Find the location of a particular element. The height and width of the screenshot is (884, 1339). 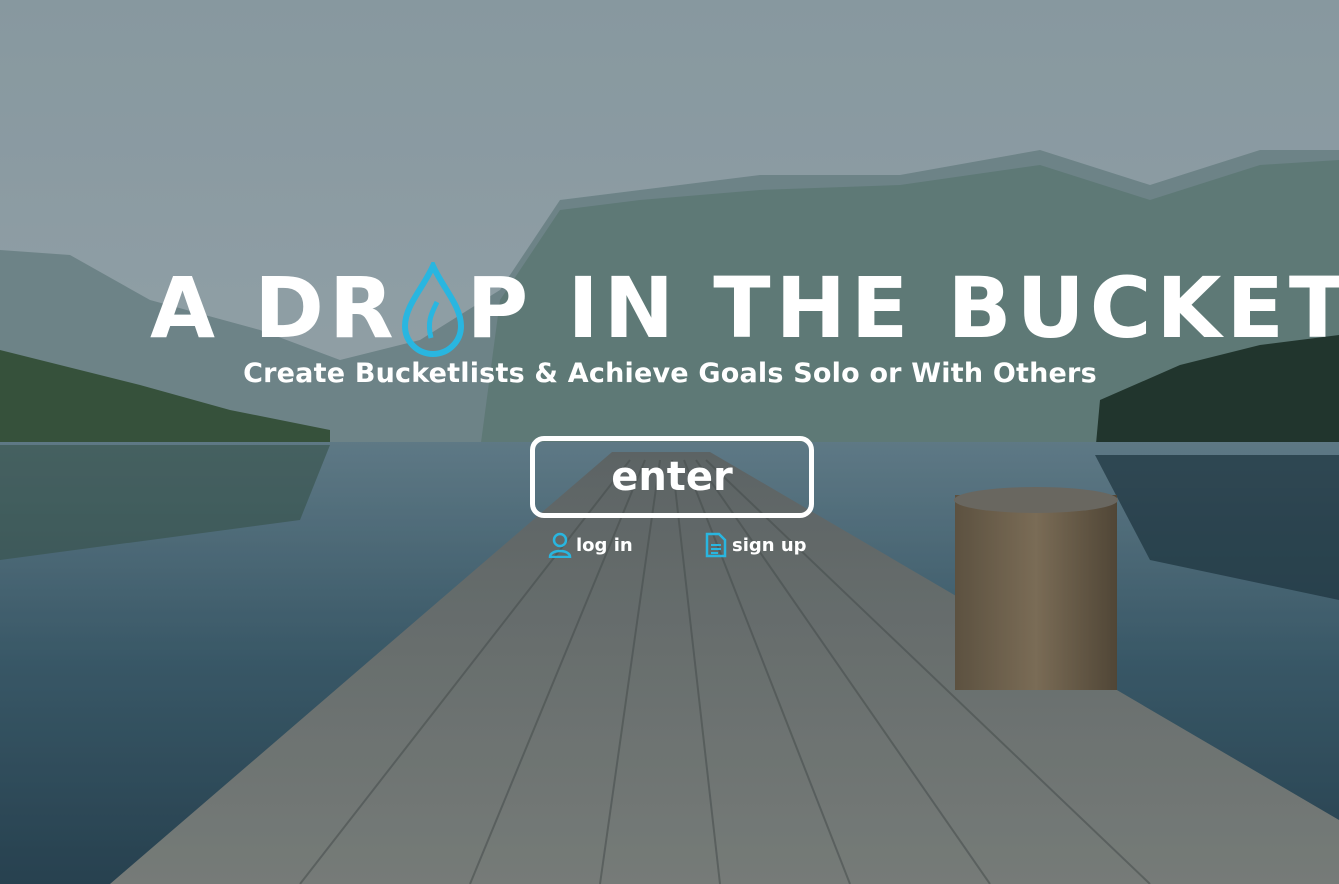

site-title: A DR P IN THE BUCKET is located at coordinates (744, 308).